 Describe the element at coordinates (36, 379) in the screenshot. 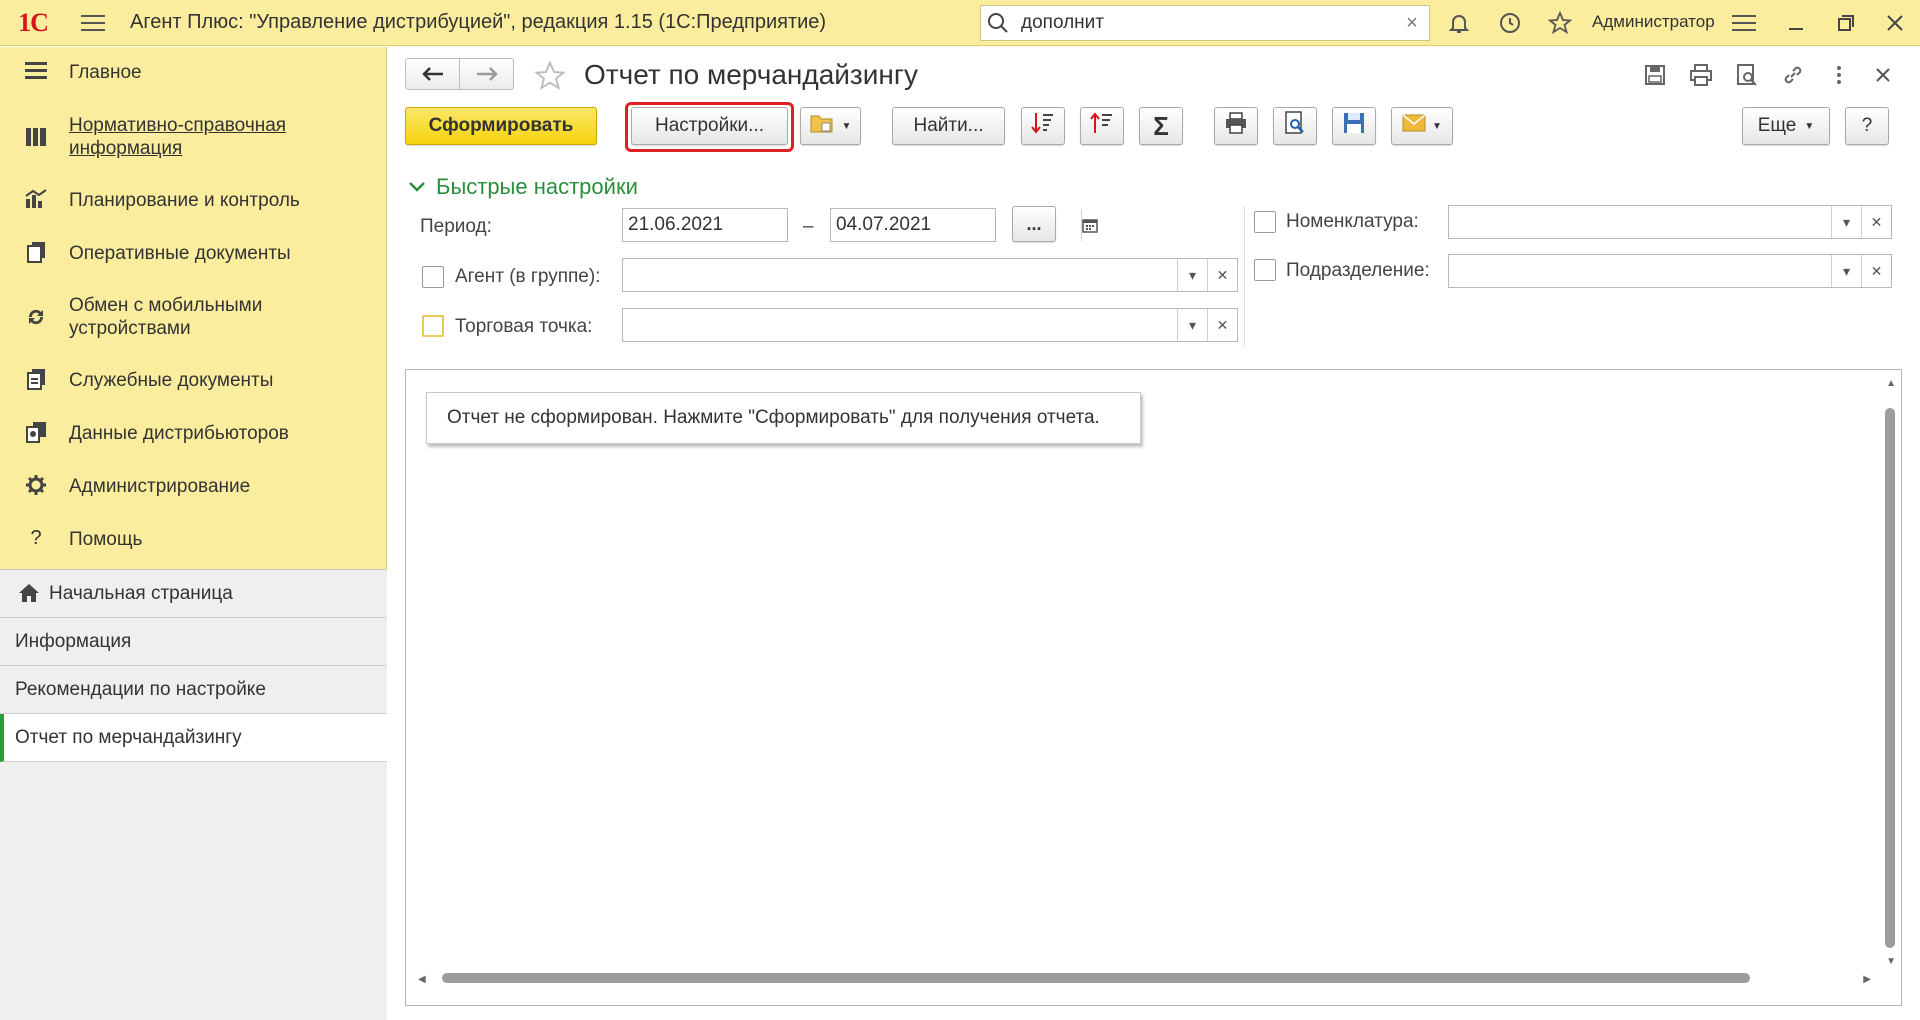

I see `service-docs-icon` at that location.